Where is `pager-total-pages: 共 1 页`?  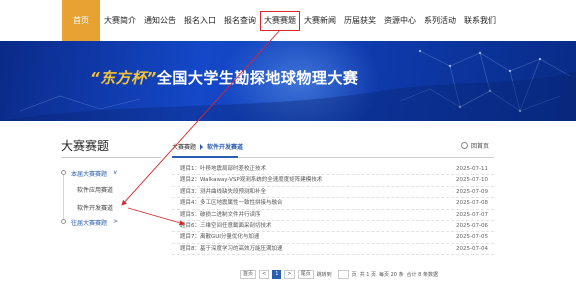 pager-total-pages: 共 1 页 is located at coordinates (368, 274).